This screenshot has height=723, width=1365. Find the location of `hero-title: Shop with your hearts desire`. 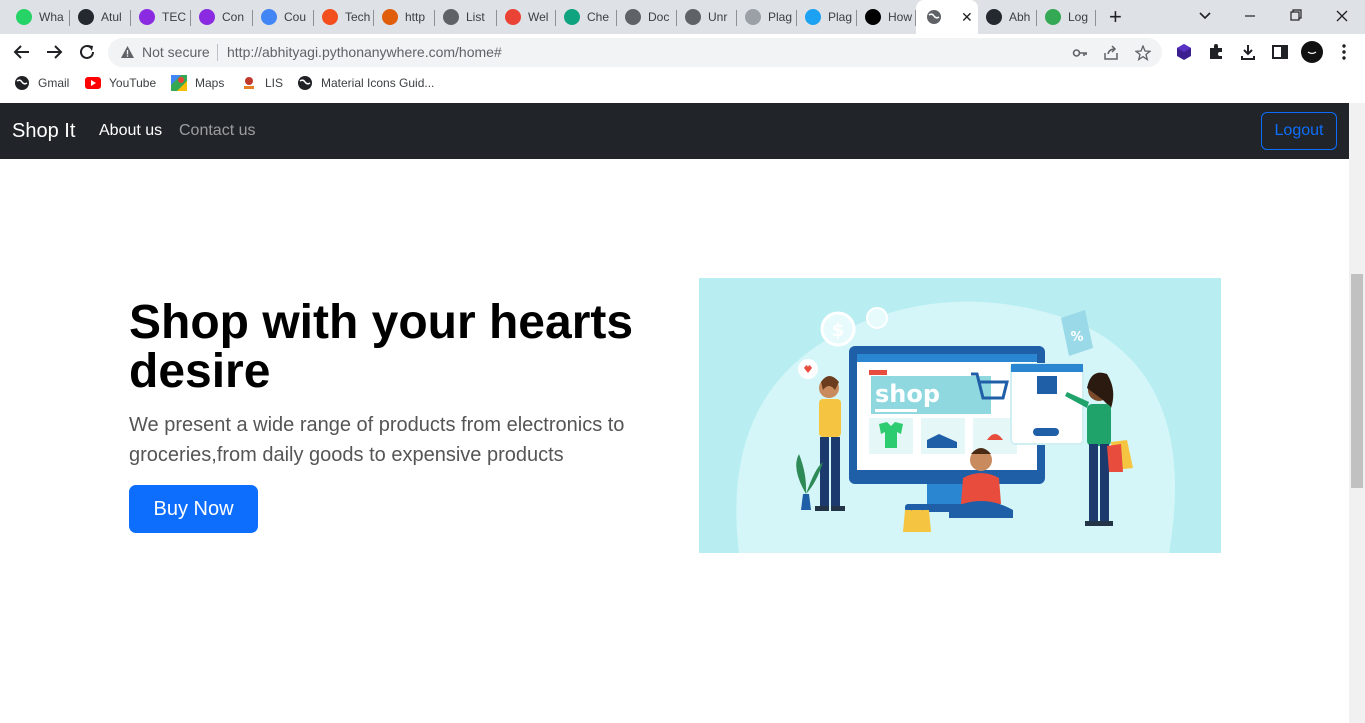

hero-title: Shop with your hearts desire is located at coordinates (381, 347).